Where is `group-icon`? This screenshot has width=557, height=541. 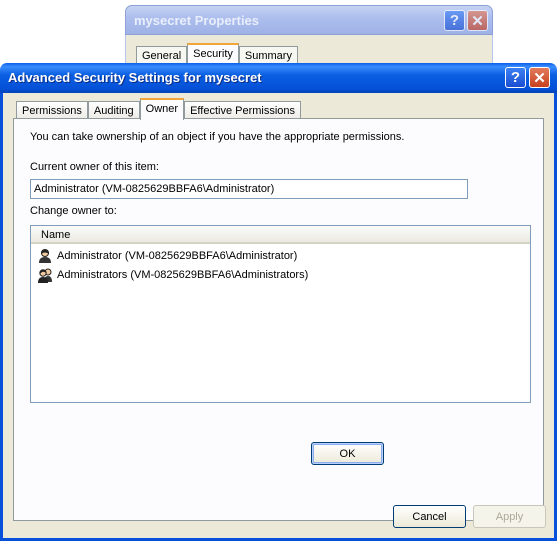 group-icon is located at coordinates (45, 275).